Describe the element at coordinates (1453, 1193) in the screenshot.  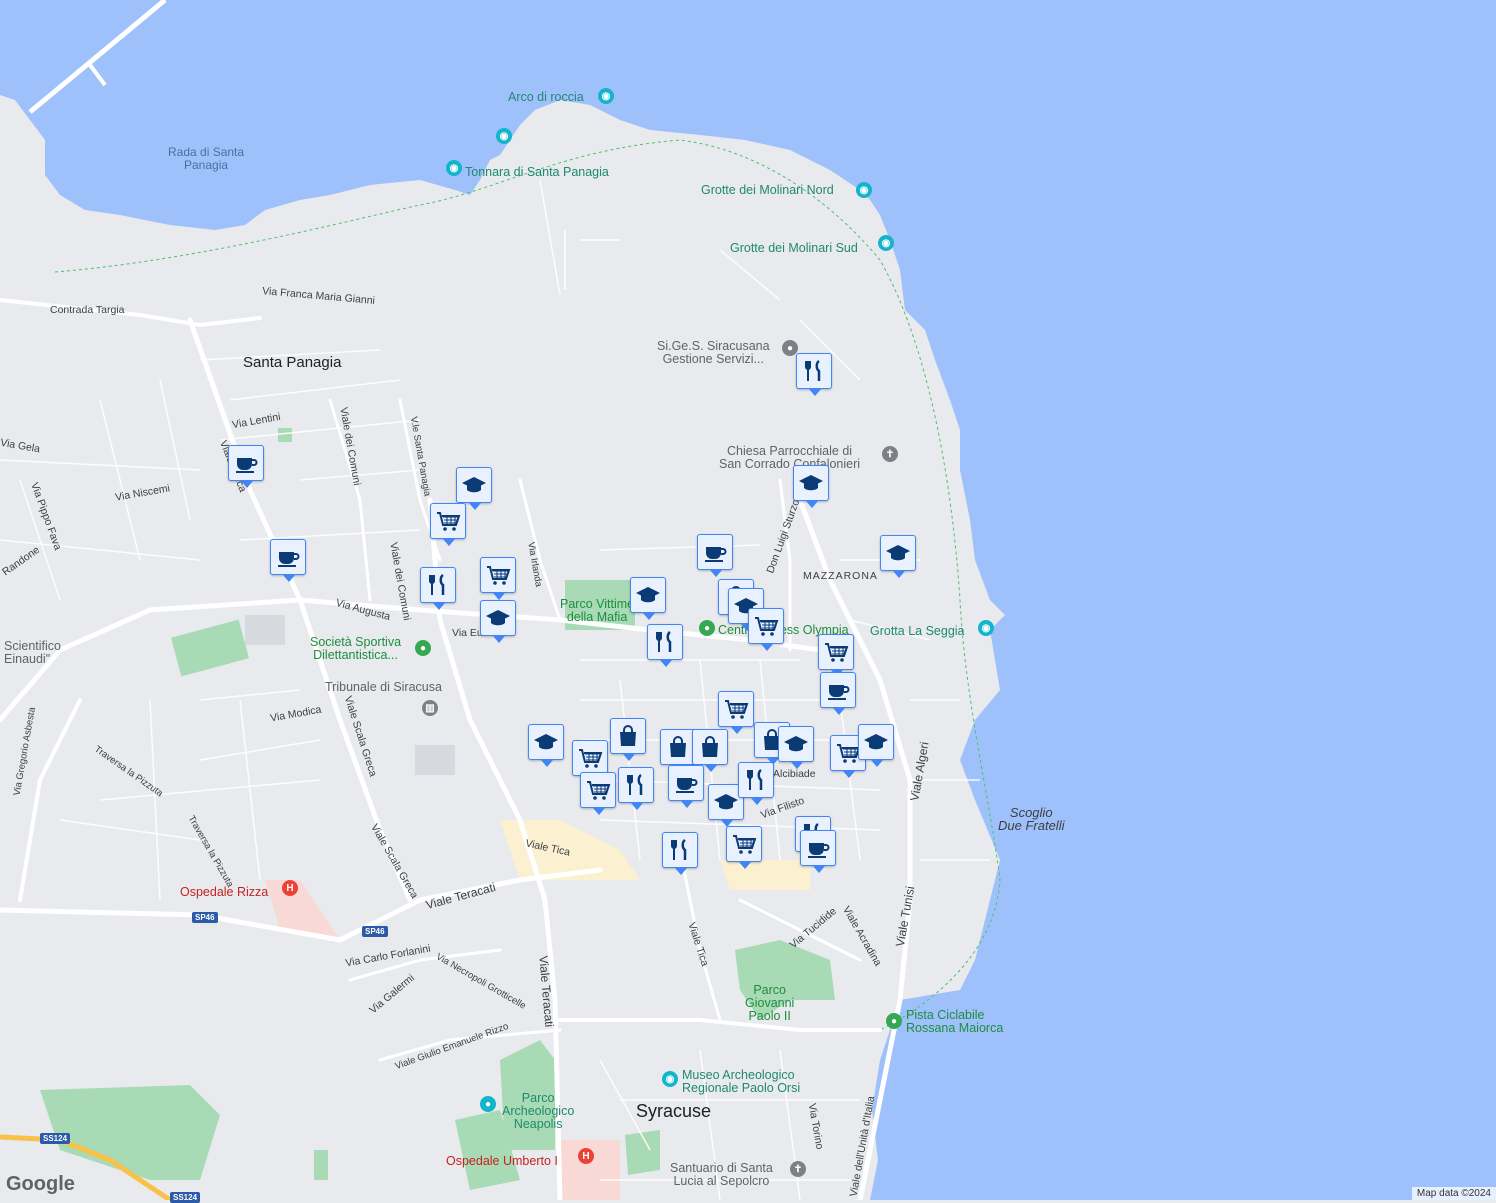
I see `map-attribution: Map data ©2024` at that location.